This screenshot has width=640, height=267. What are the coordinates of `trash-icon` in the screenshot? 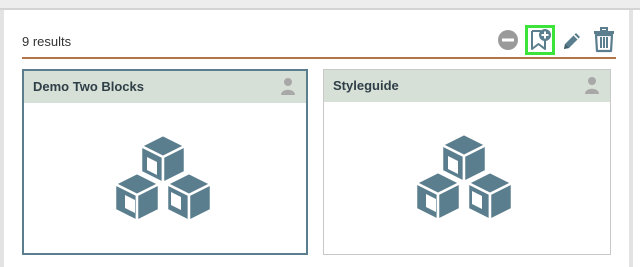 It's located at (604, 40).